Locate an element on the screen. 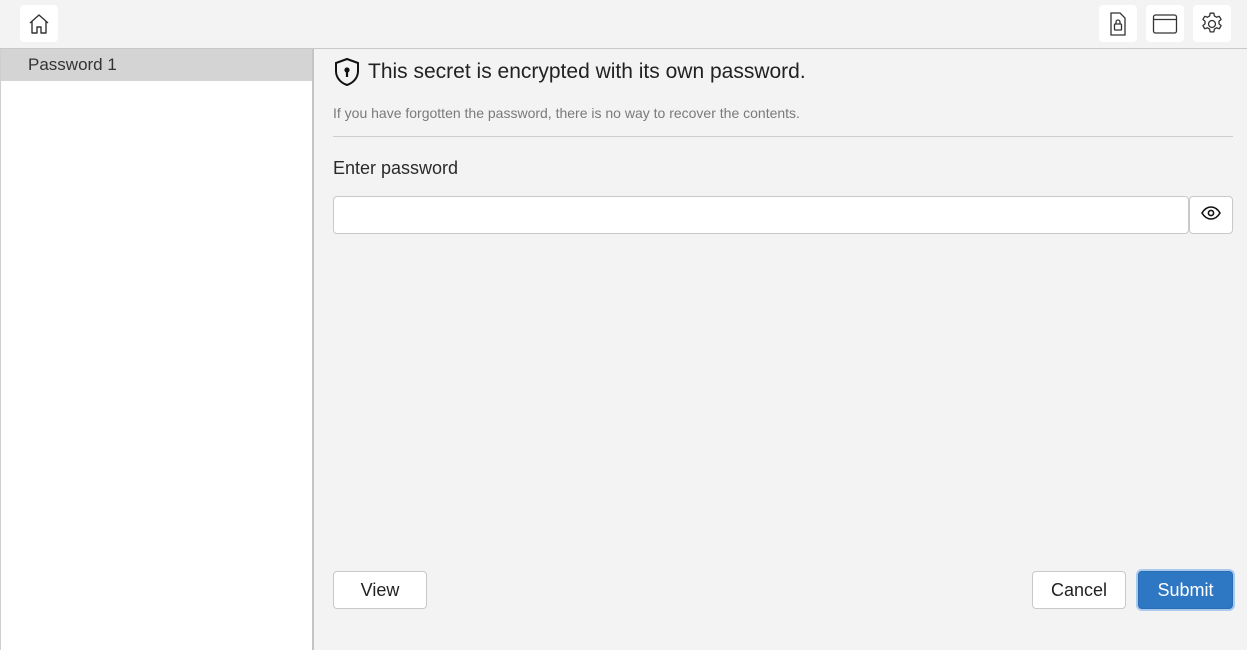 This screenshot has height=650, width=1247. password-label: Enter password is located at coordinates (396, 168).